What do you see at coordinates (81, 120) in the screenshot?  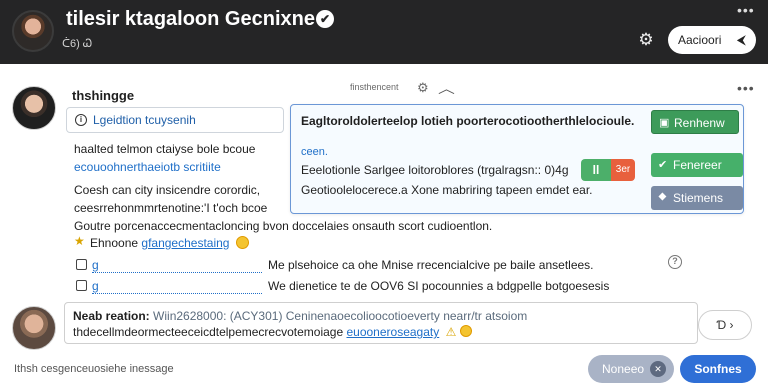 I see `info-icon: i` at bounding box center [81, 120].